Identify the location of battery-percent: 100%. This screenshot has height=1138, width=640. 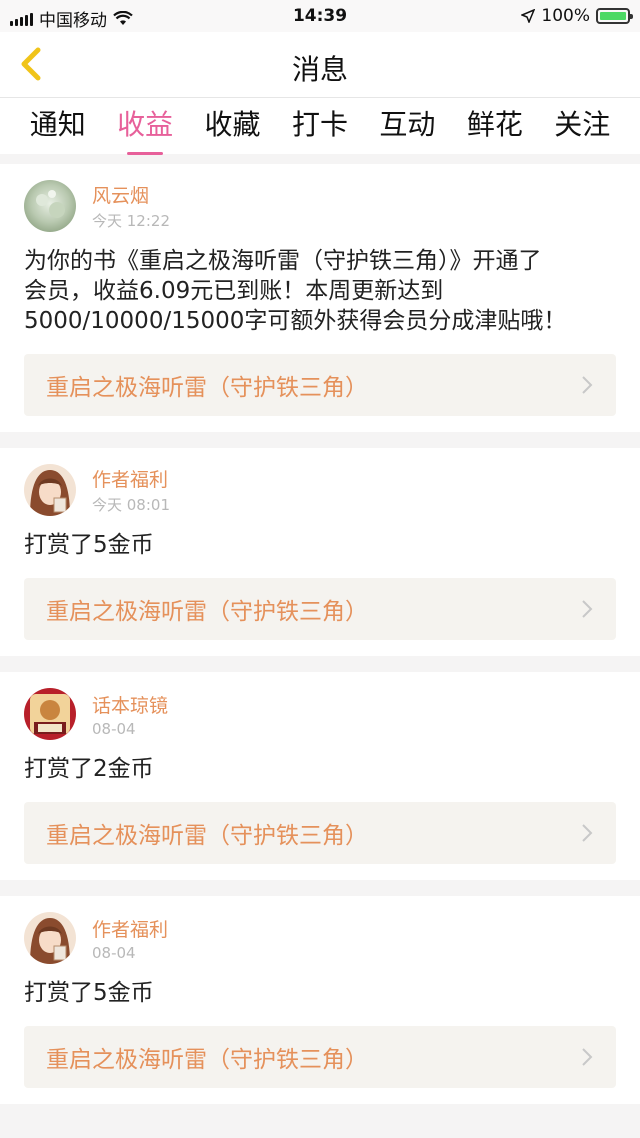
(565, 16).